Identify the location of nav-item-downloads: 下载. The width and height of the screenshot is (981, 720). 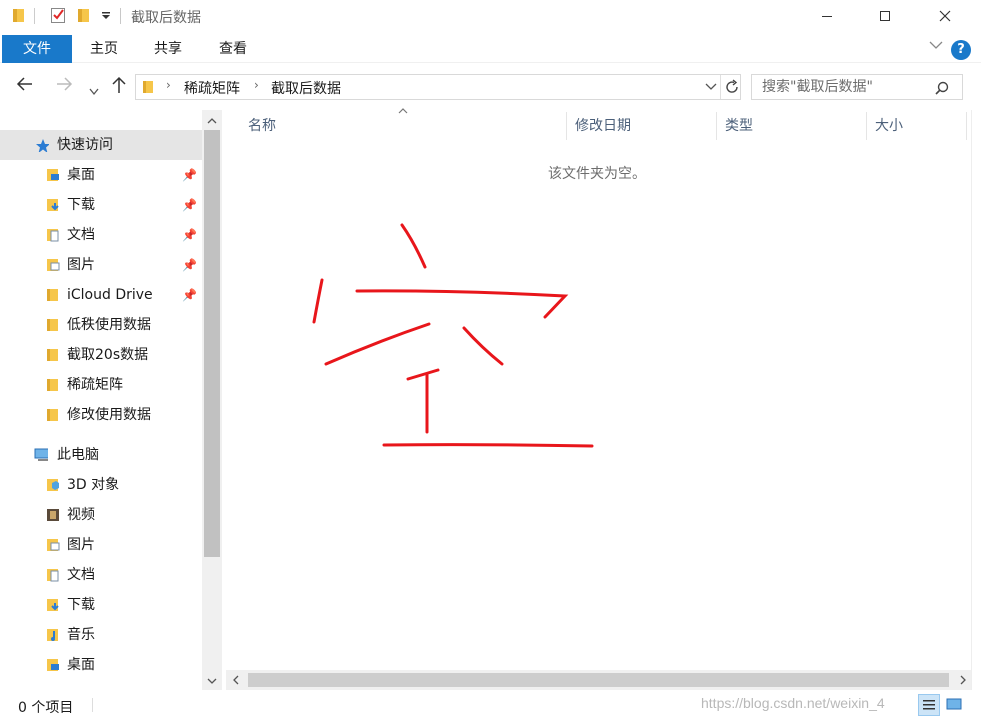
(101, 605).